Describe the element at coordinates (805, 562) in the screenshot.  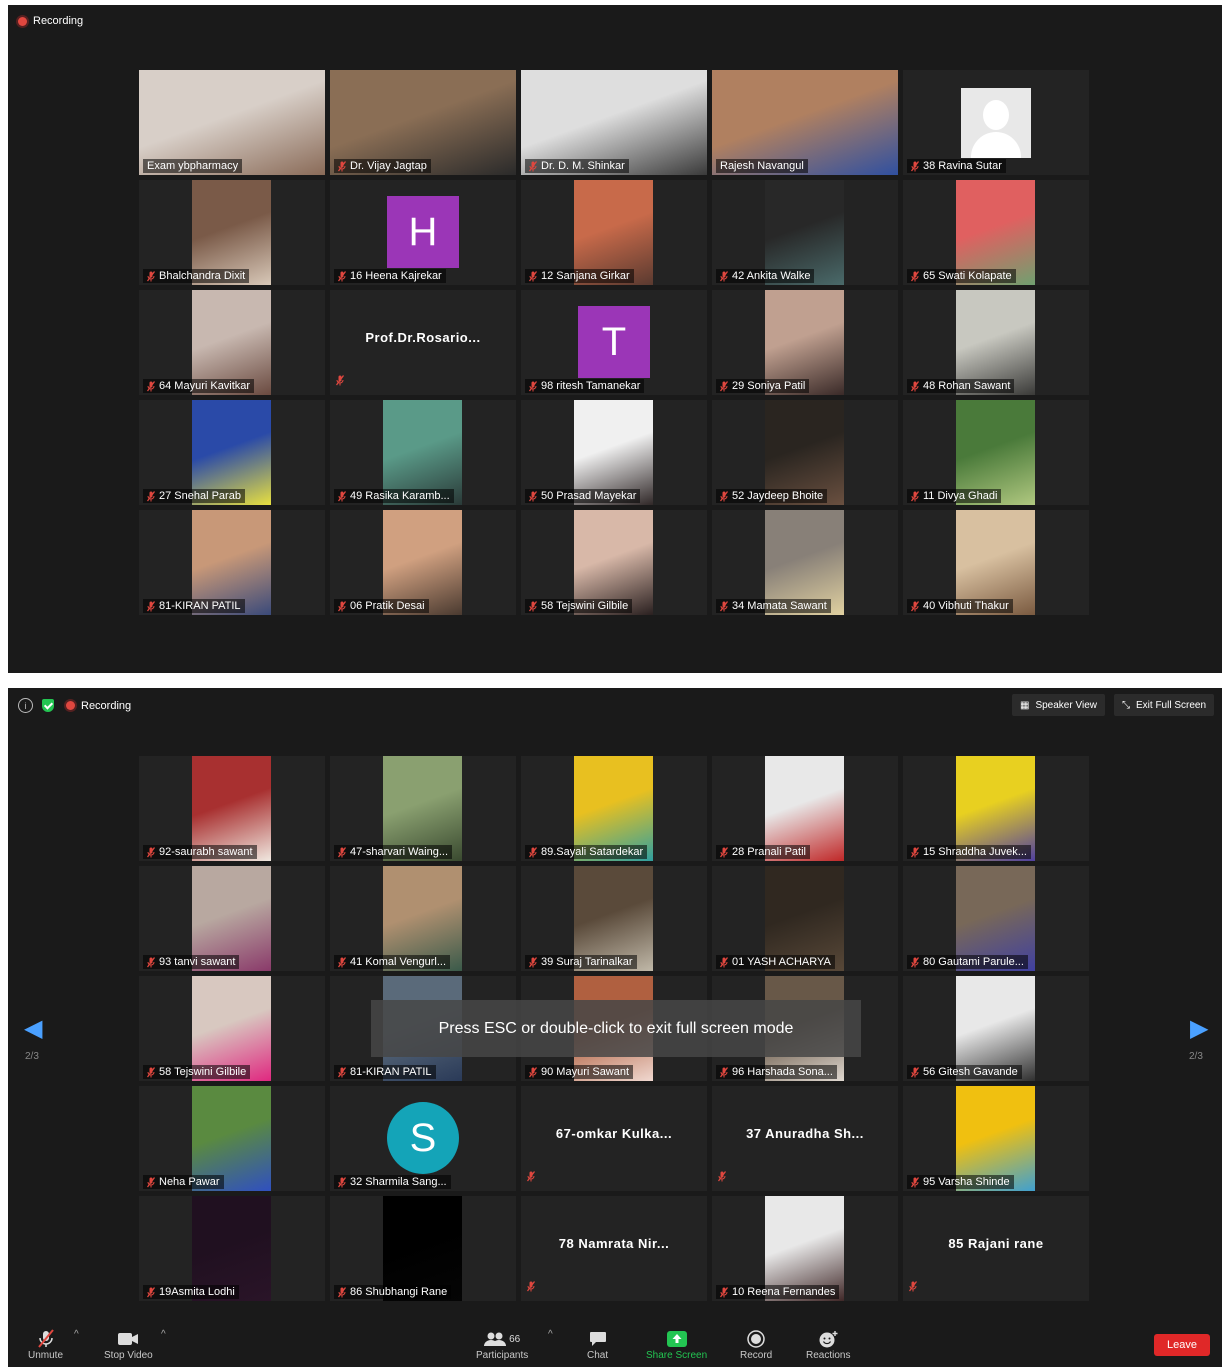
I see `participant-tile: 34 Mamata Sawant` at that location.